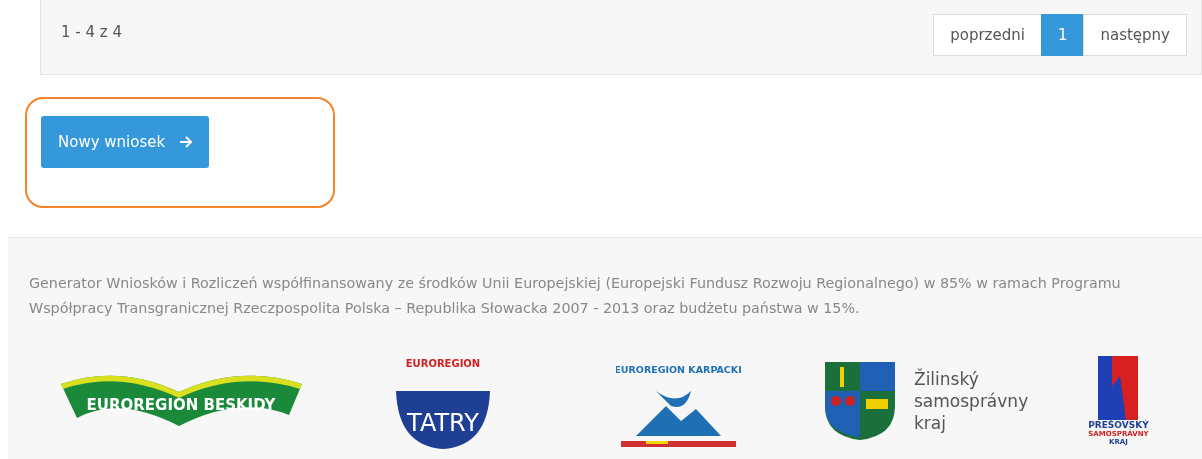  Describe the element at coordinates (947, 379) in the screenshot. I see `logo-text: Žilinský` at that location.